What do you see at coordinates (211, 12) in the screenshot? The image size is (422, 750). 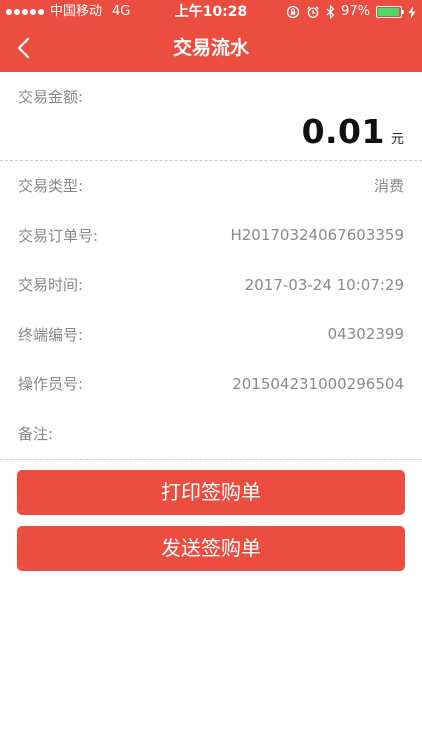 I see `status-bar: 中国移动 4G 上午10:28 97%` at bounding box center [211, 12].